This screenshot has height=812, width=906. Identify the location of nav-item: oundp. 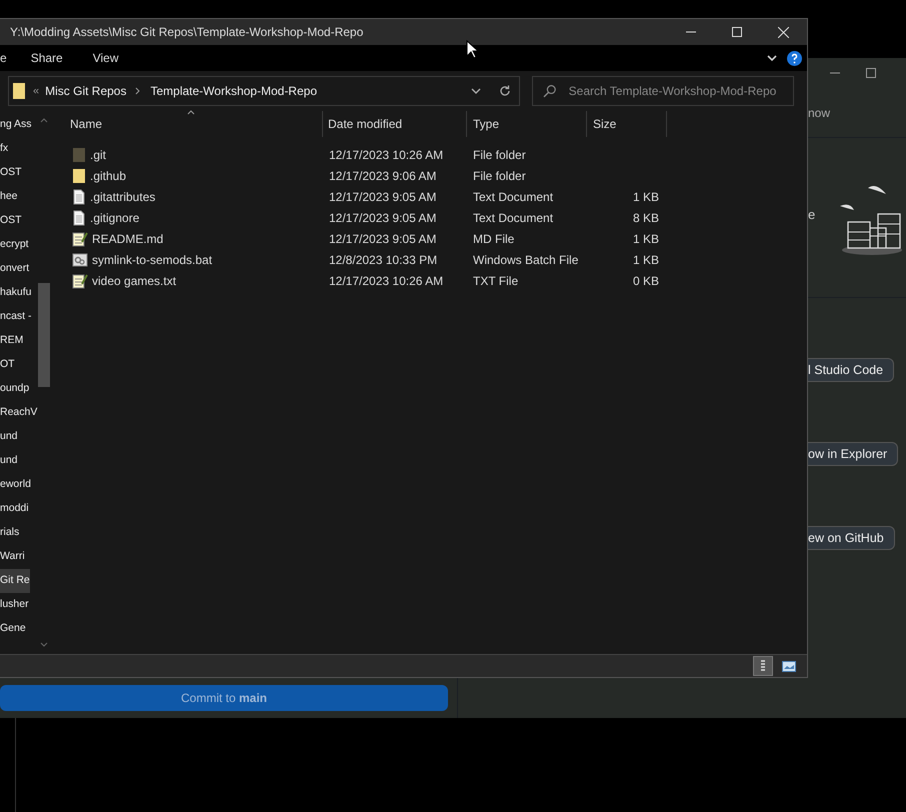
(15, 389).